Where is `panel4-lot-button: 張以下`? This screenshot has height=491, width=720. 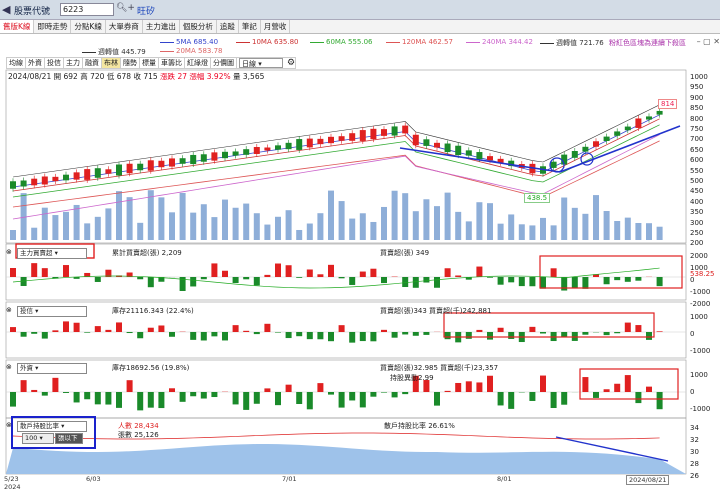 panel4-lot-button: 張以下 is located at coordinates (69, 438).